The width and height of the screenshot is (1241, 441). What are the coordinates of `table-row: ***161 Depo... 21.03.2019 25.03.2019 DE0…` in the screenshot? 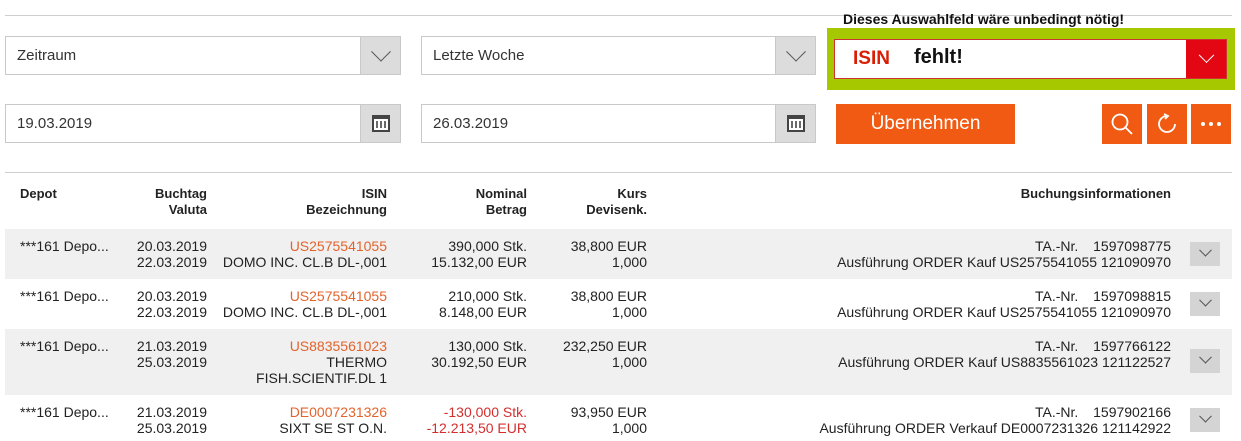 It's located at (618, 418).